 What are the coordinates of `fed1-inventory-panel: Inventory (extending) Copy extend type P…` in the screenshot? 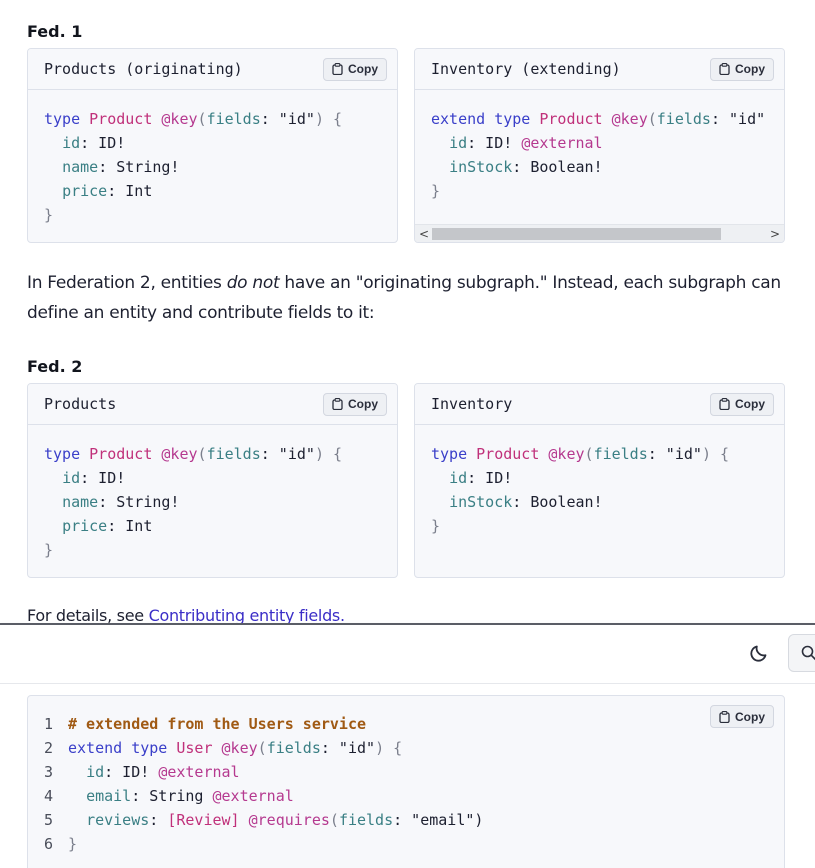 It's located at (599, 145).